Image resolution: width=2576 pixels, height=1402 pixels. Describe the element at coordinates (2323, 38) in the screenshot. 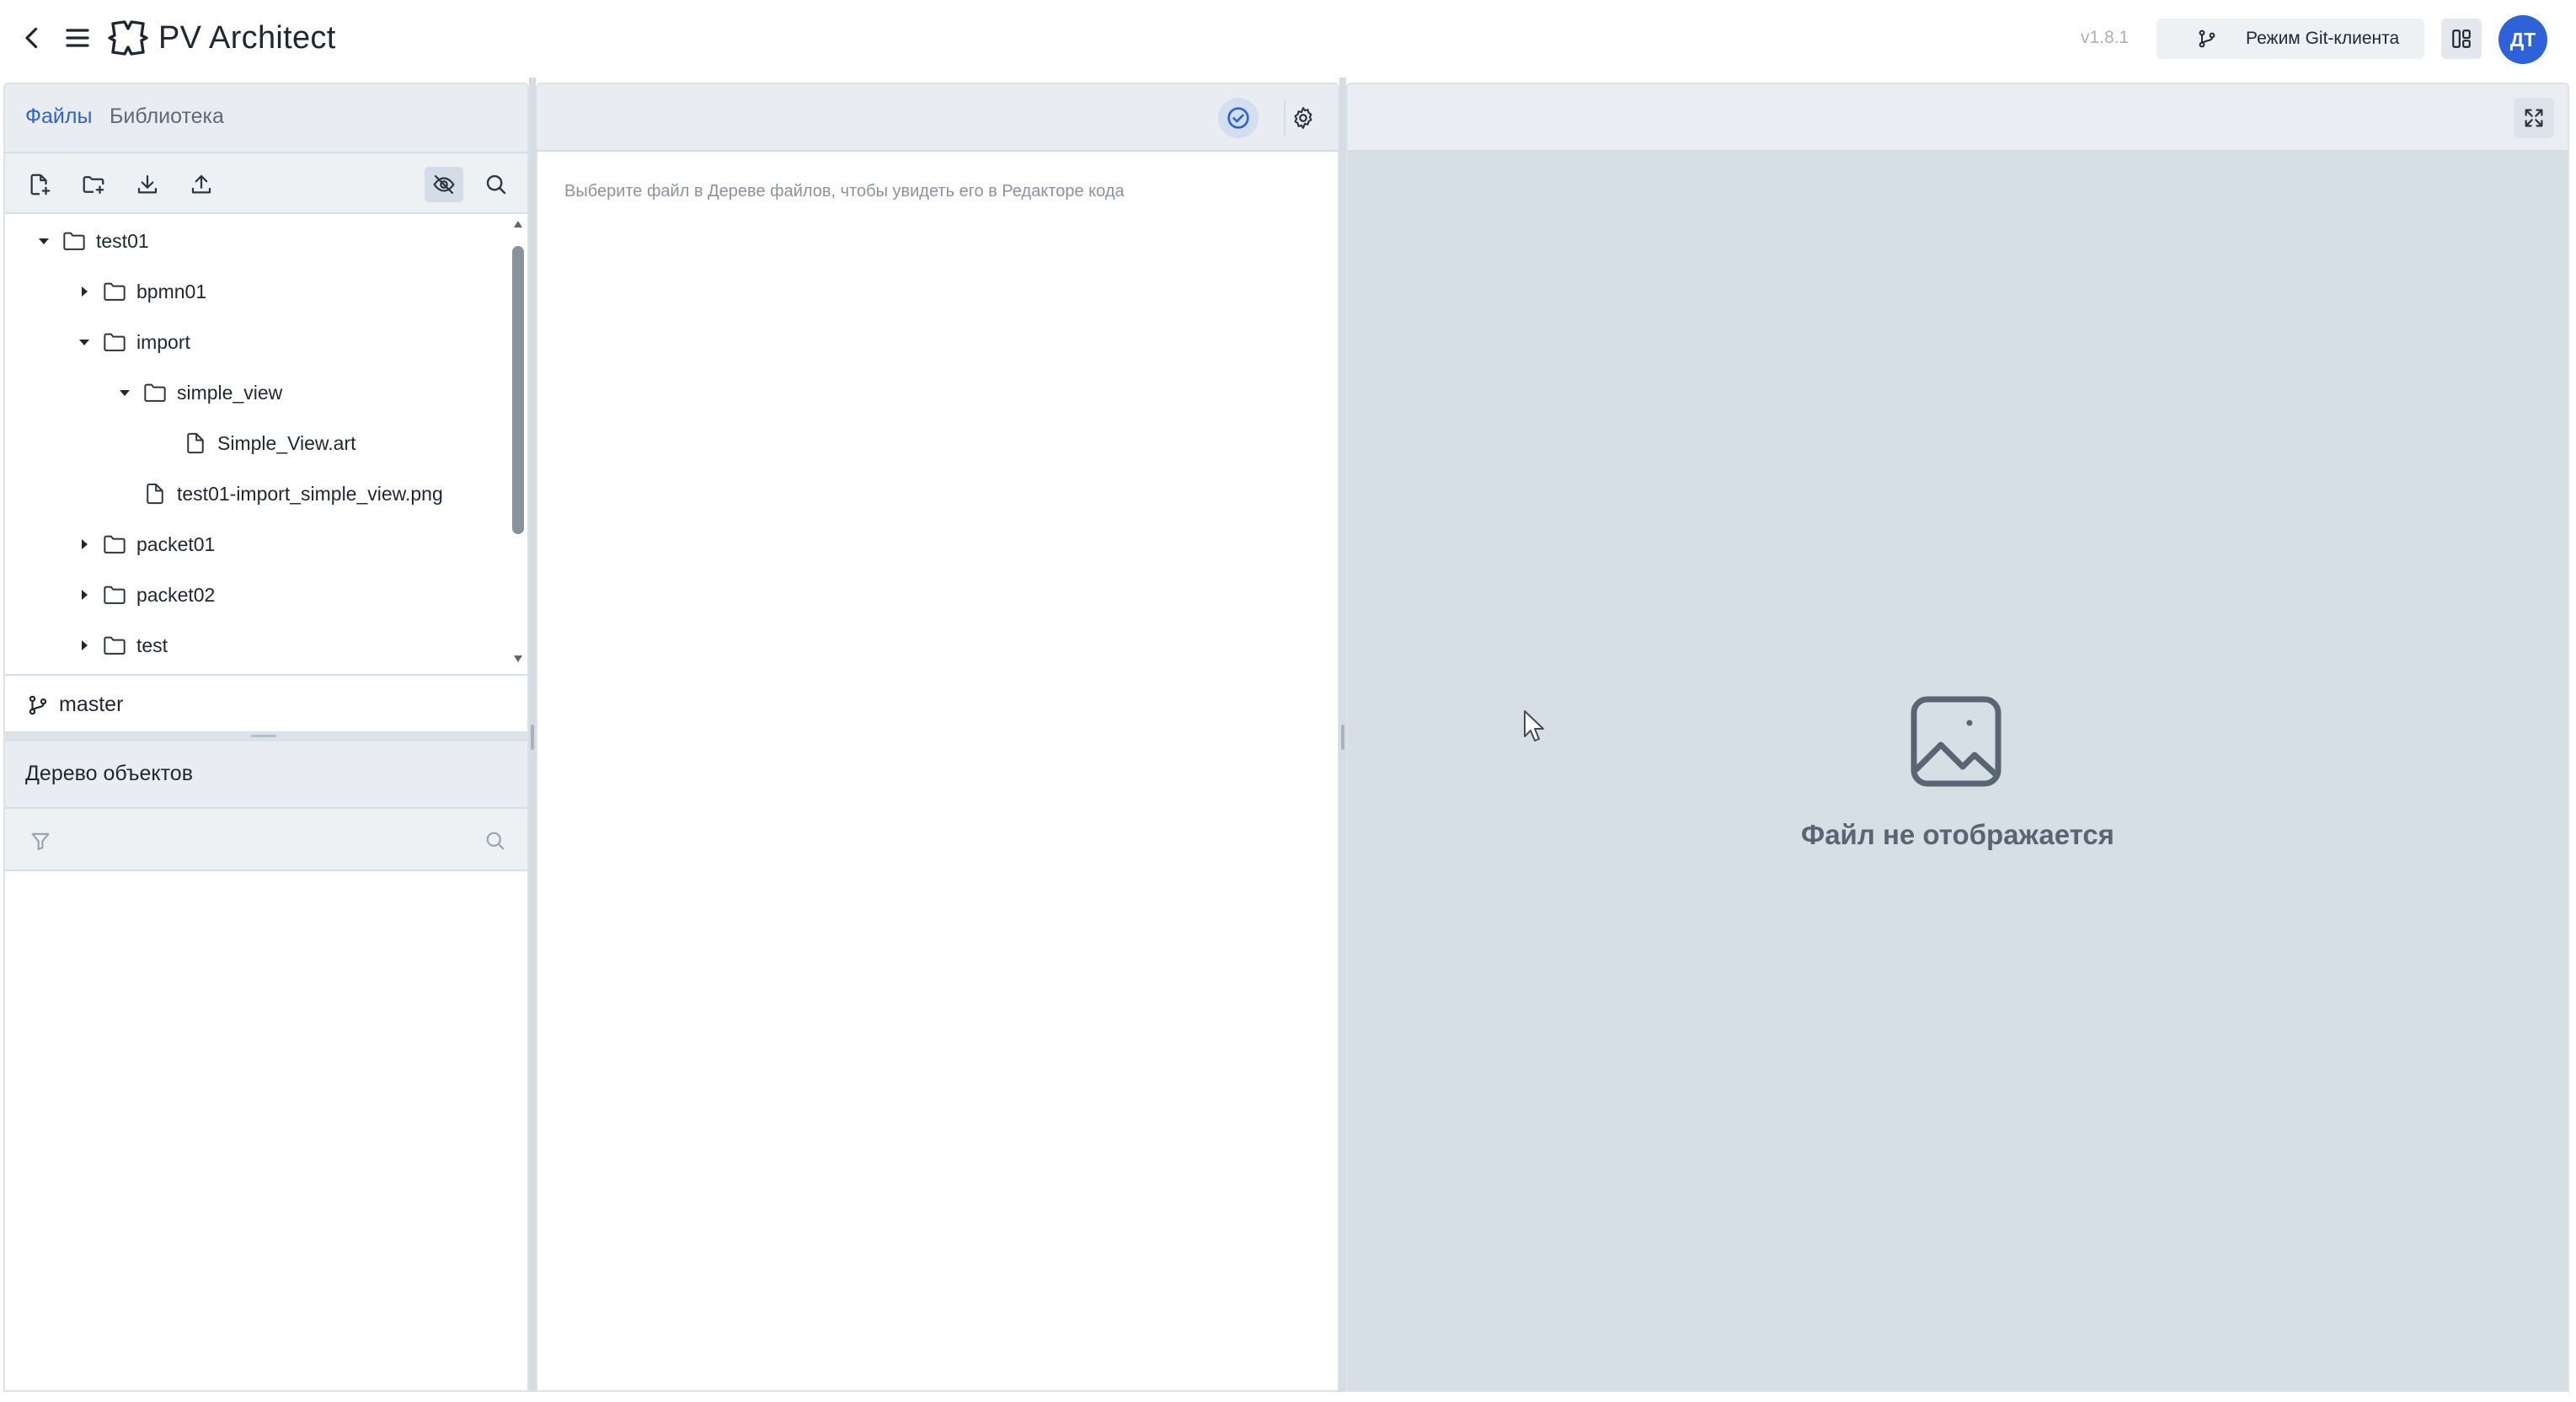

I see `git-client-mode-label: Режим Git-клиента` at that location.